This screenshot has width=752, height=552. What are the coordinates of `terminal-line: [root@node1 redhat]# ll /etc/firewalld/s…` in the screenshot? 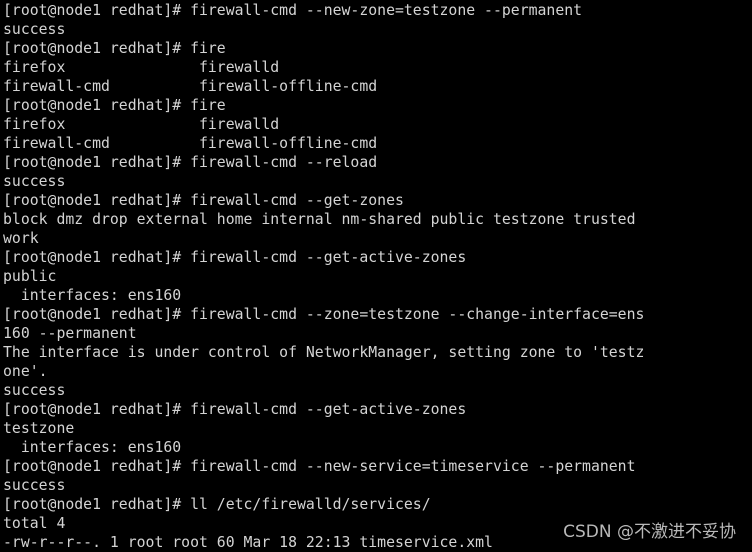 It's located at (217, 504).